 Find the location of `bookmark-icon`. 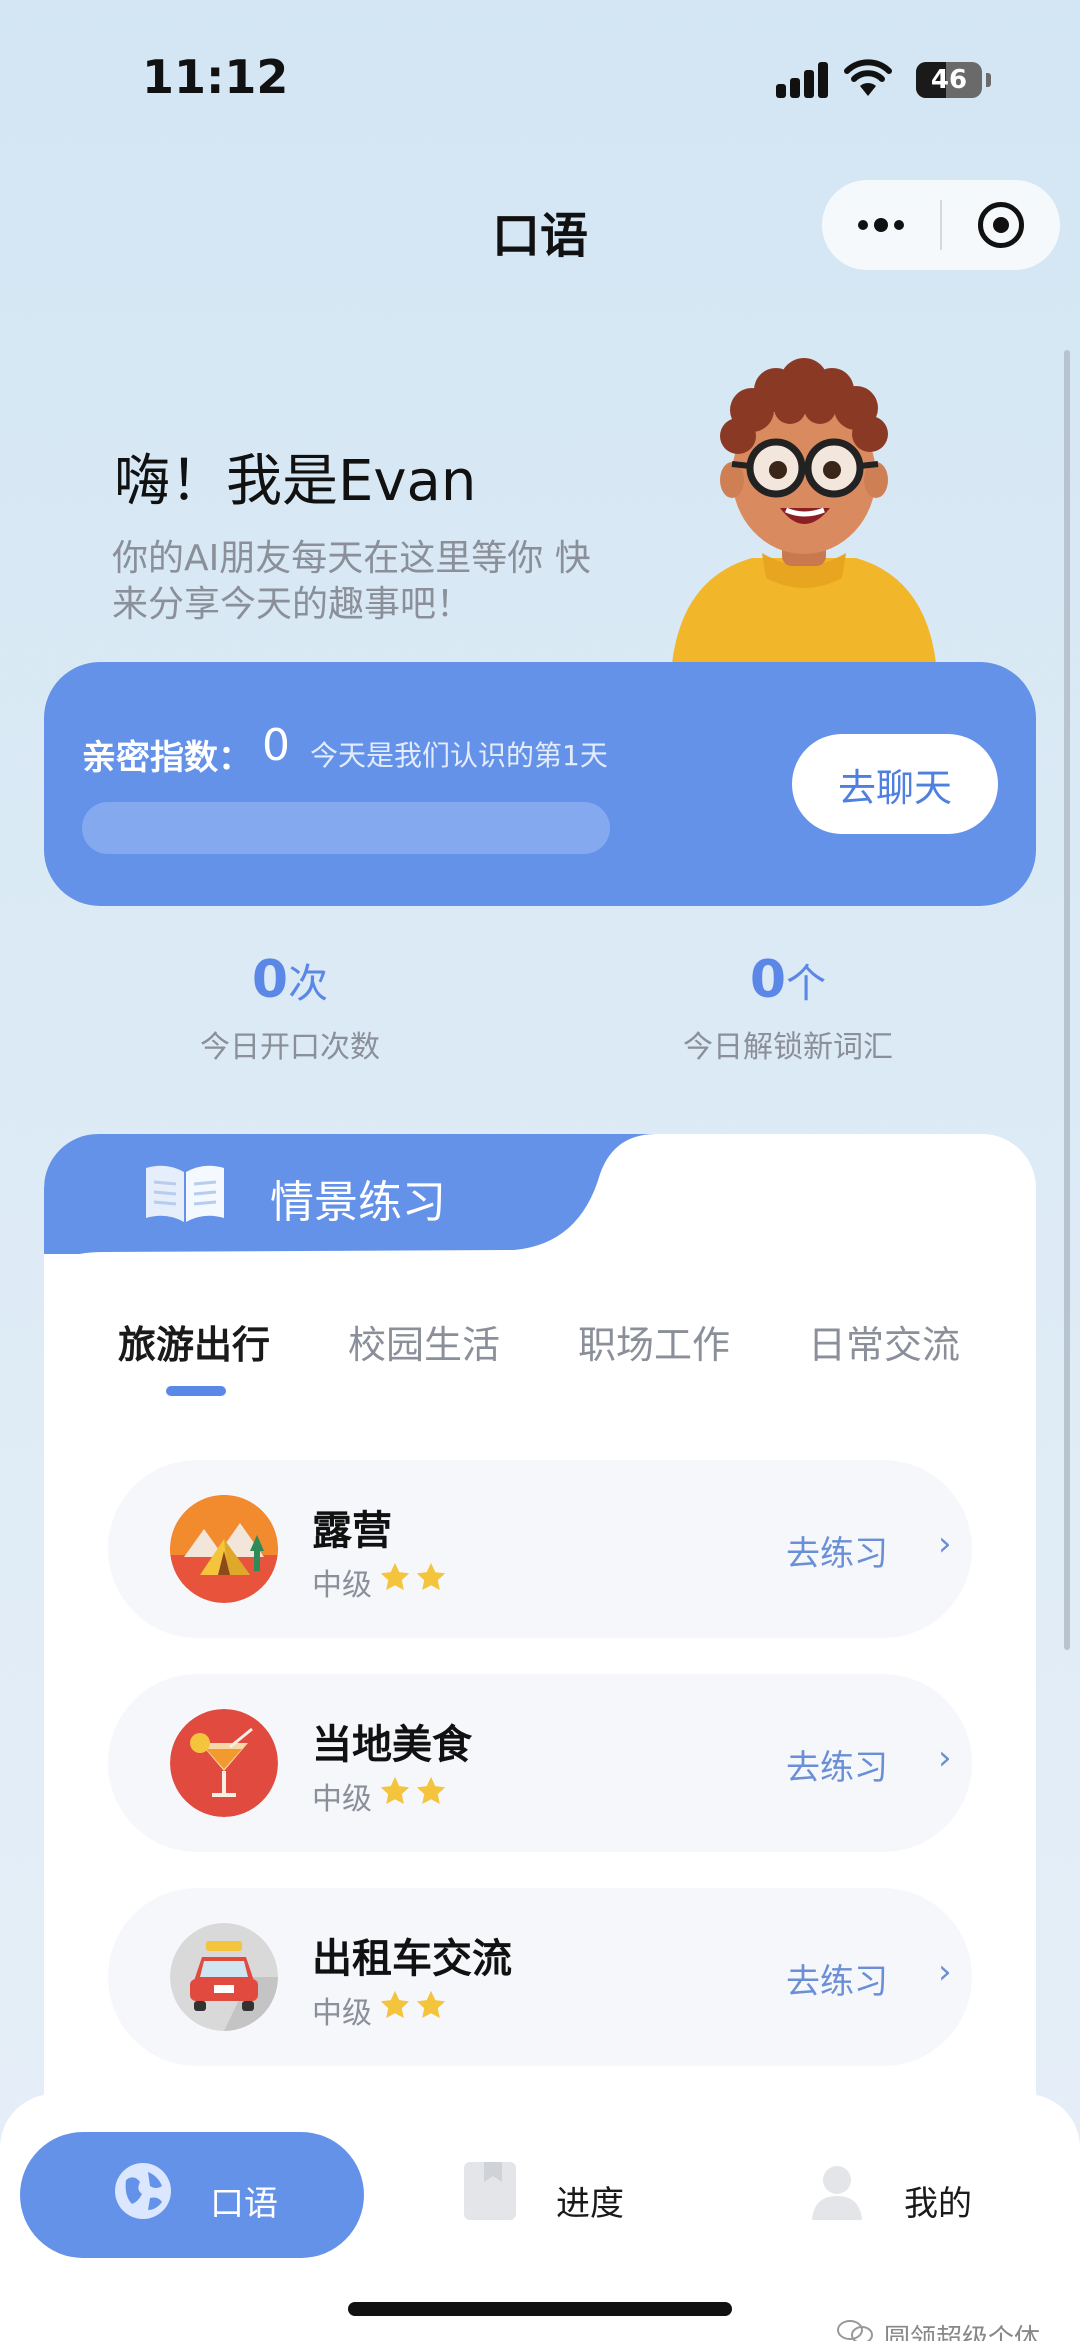

bookmark-icon is located at coordinates (491, 2191).